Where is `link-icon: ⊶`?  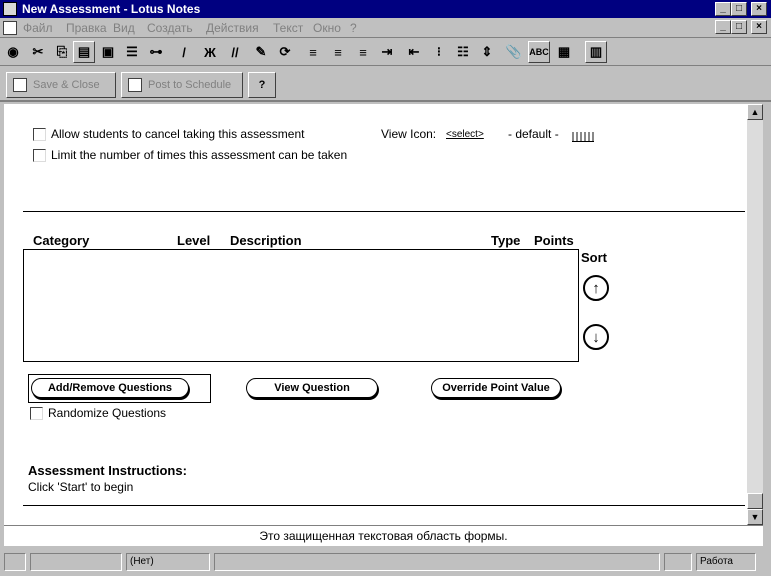
link-icon: ⊶ is located at coordinates (156, 52).